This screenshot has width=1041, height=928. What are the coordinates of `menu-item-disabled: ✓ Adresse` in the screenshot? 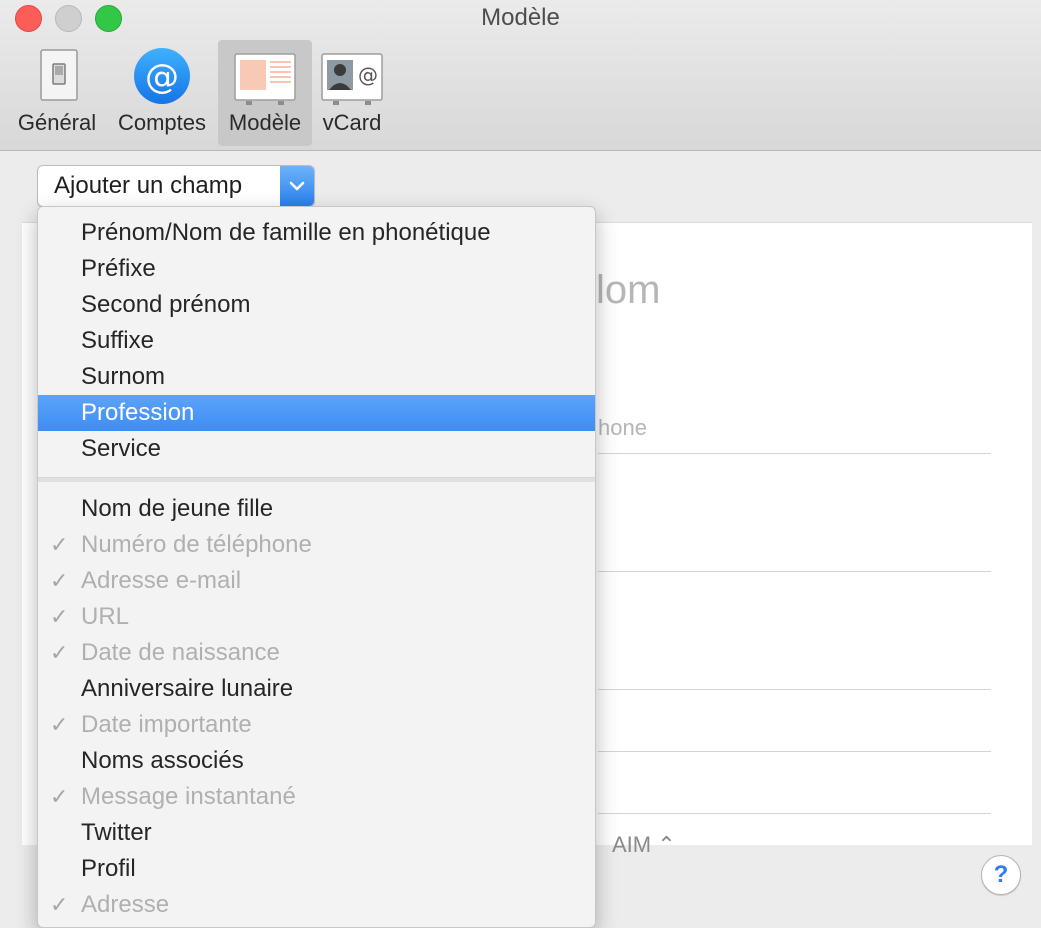 It's located at (316, 905).